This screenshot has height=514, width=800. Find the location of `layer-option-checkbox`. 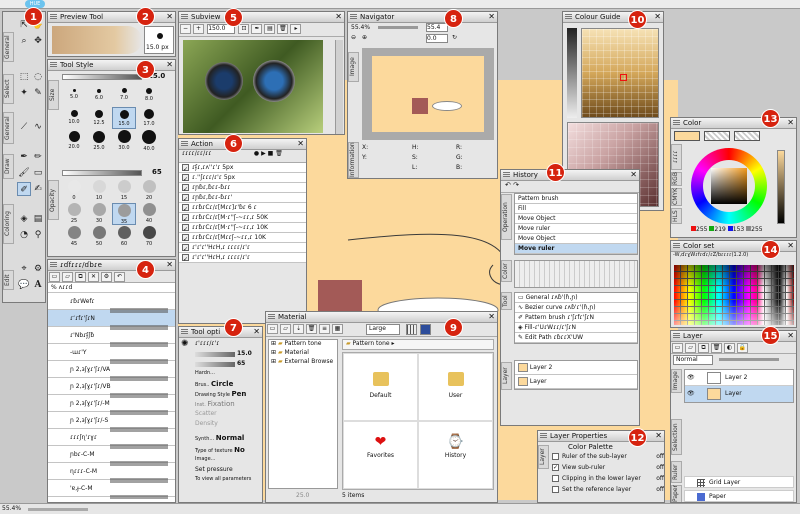

layer-option-checkbox is located at coordinates (555, 456).